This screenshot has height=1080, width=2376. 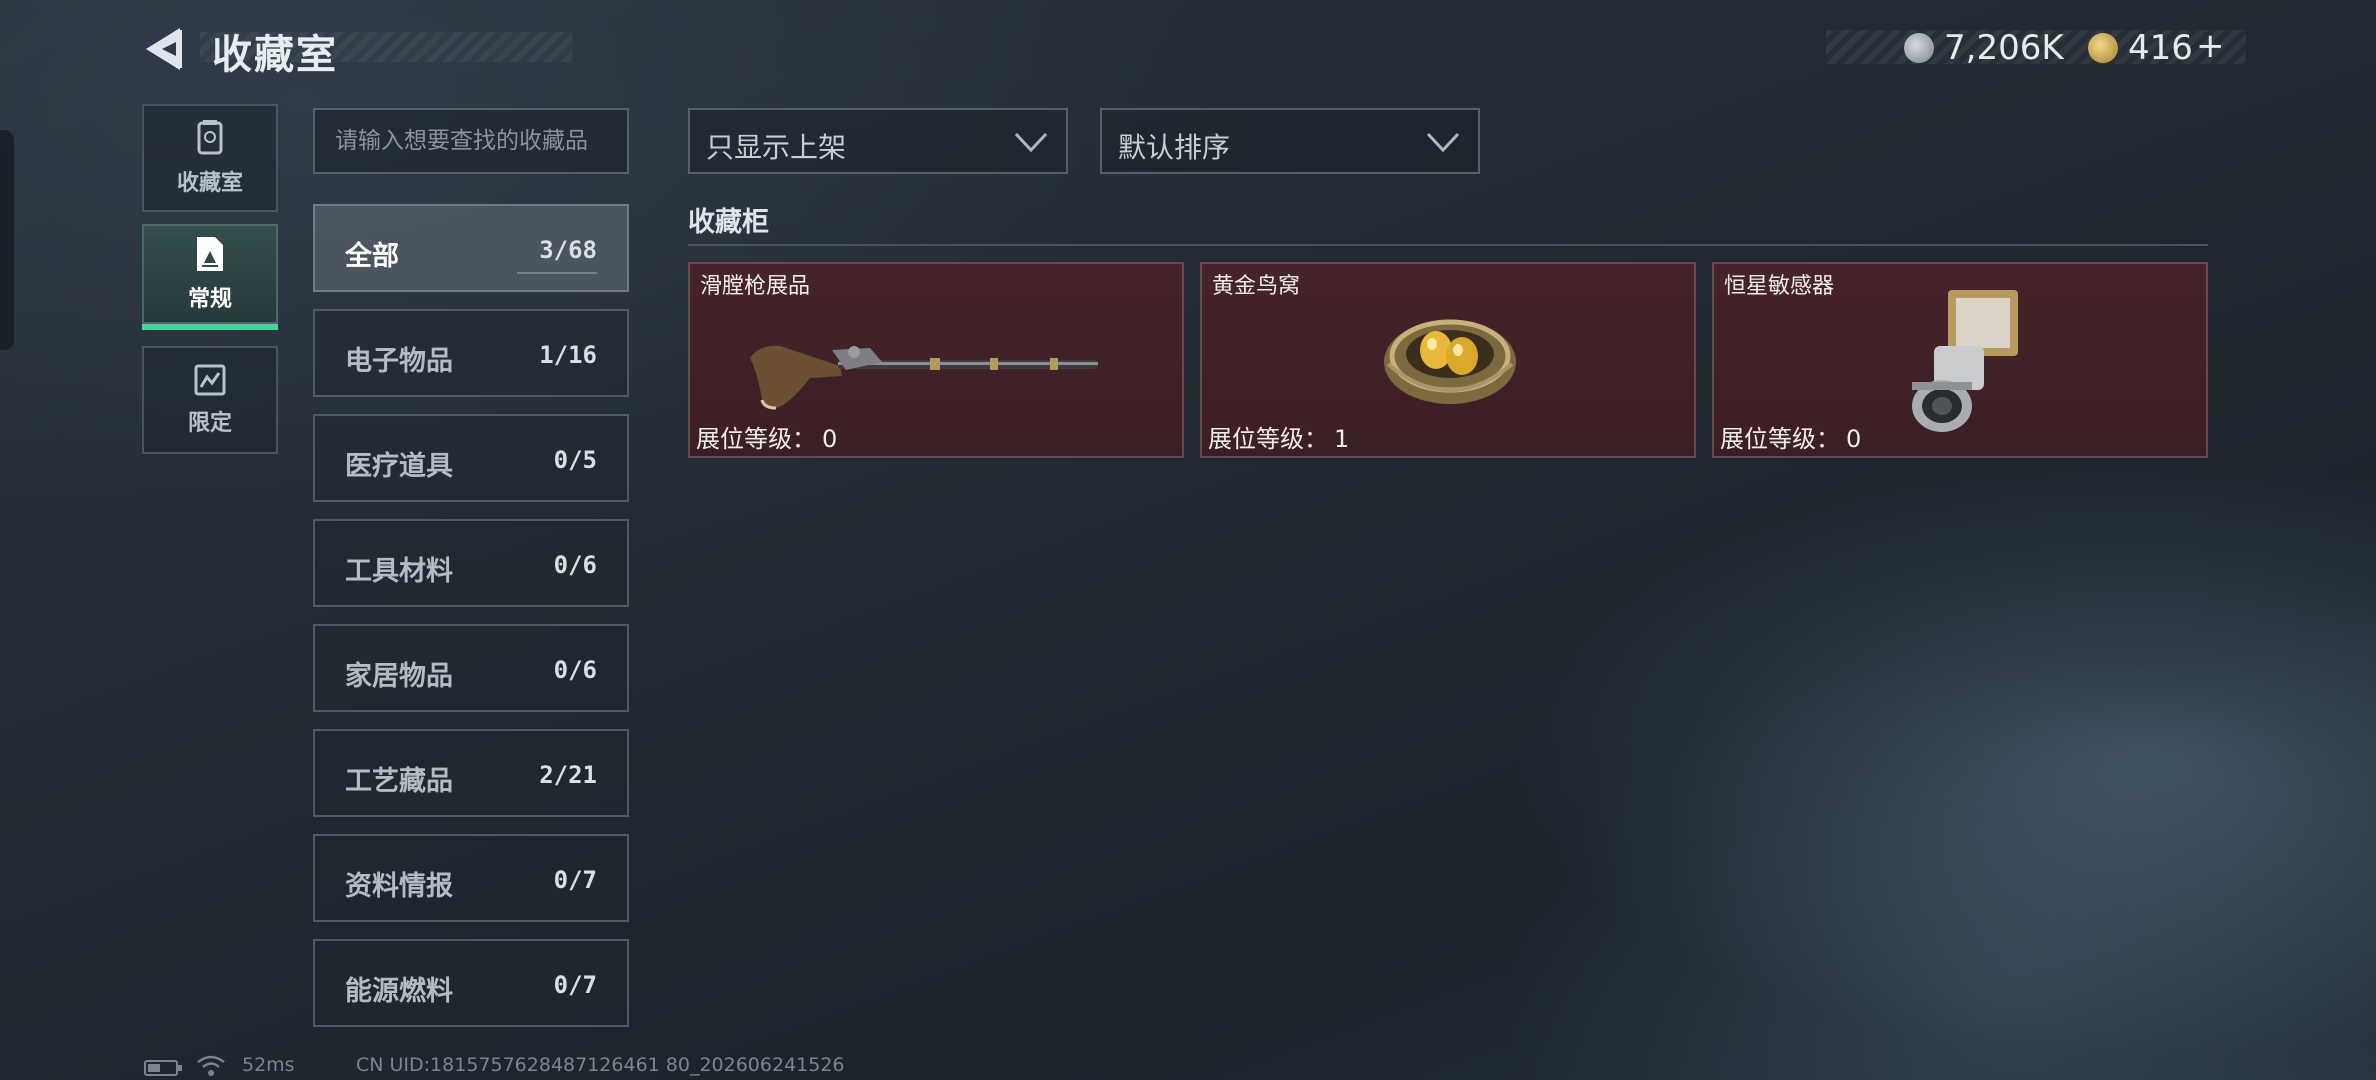 I want to click on category-name: 医疗道具, so click(x=399, y=466).